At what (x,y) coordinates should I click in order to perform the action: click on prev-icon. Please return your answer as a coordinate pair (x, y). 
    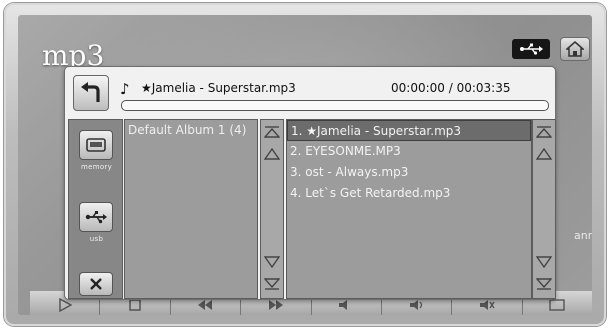
    Looking at the image, I should click on (205, 305).